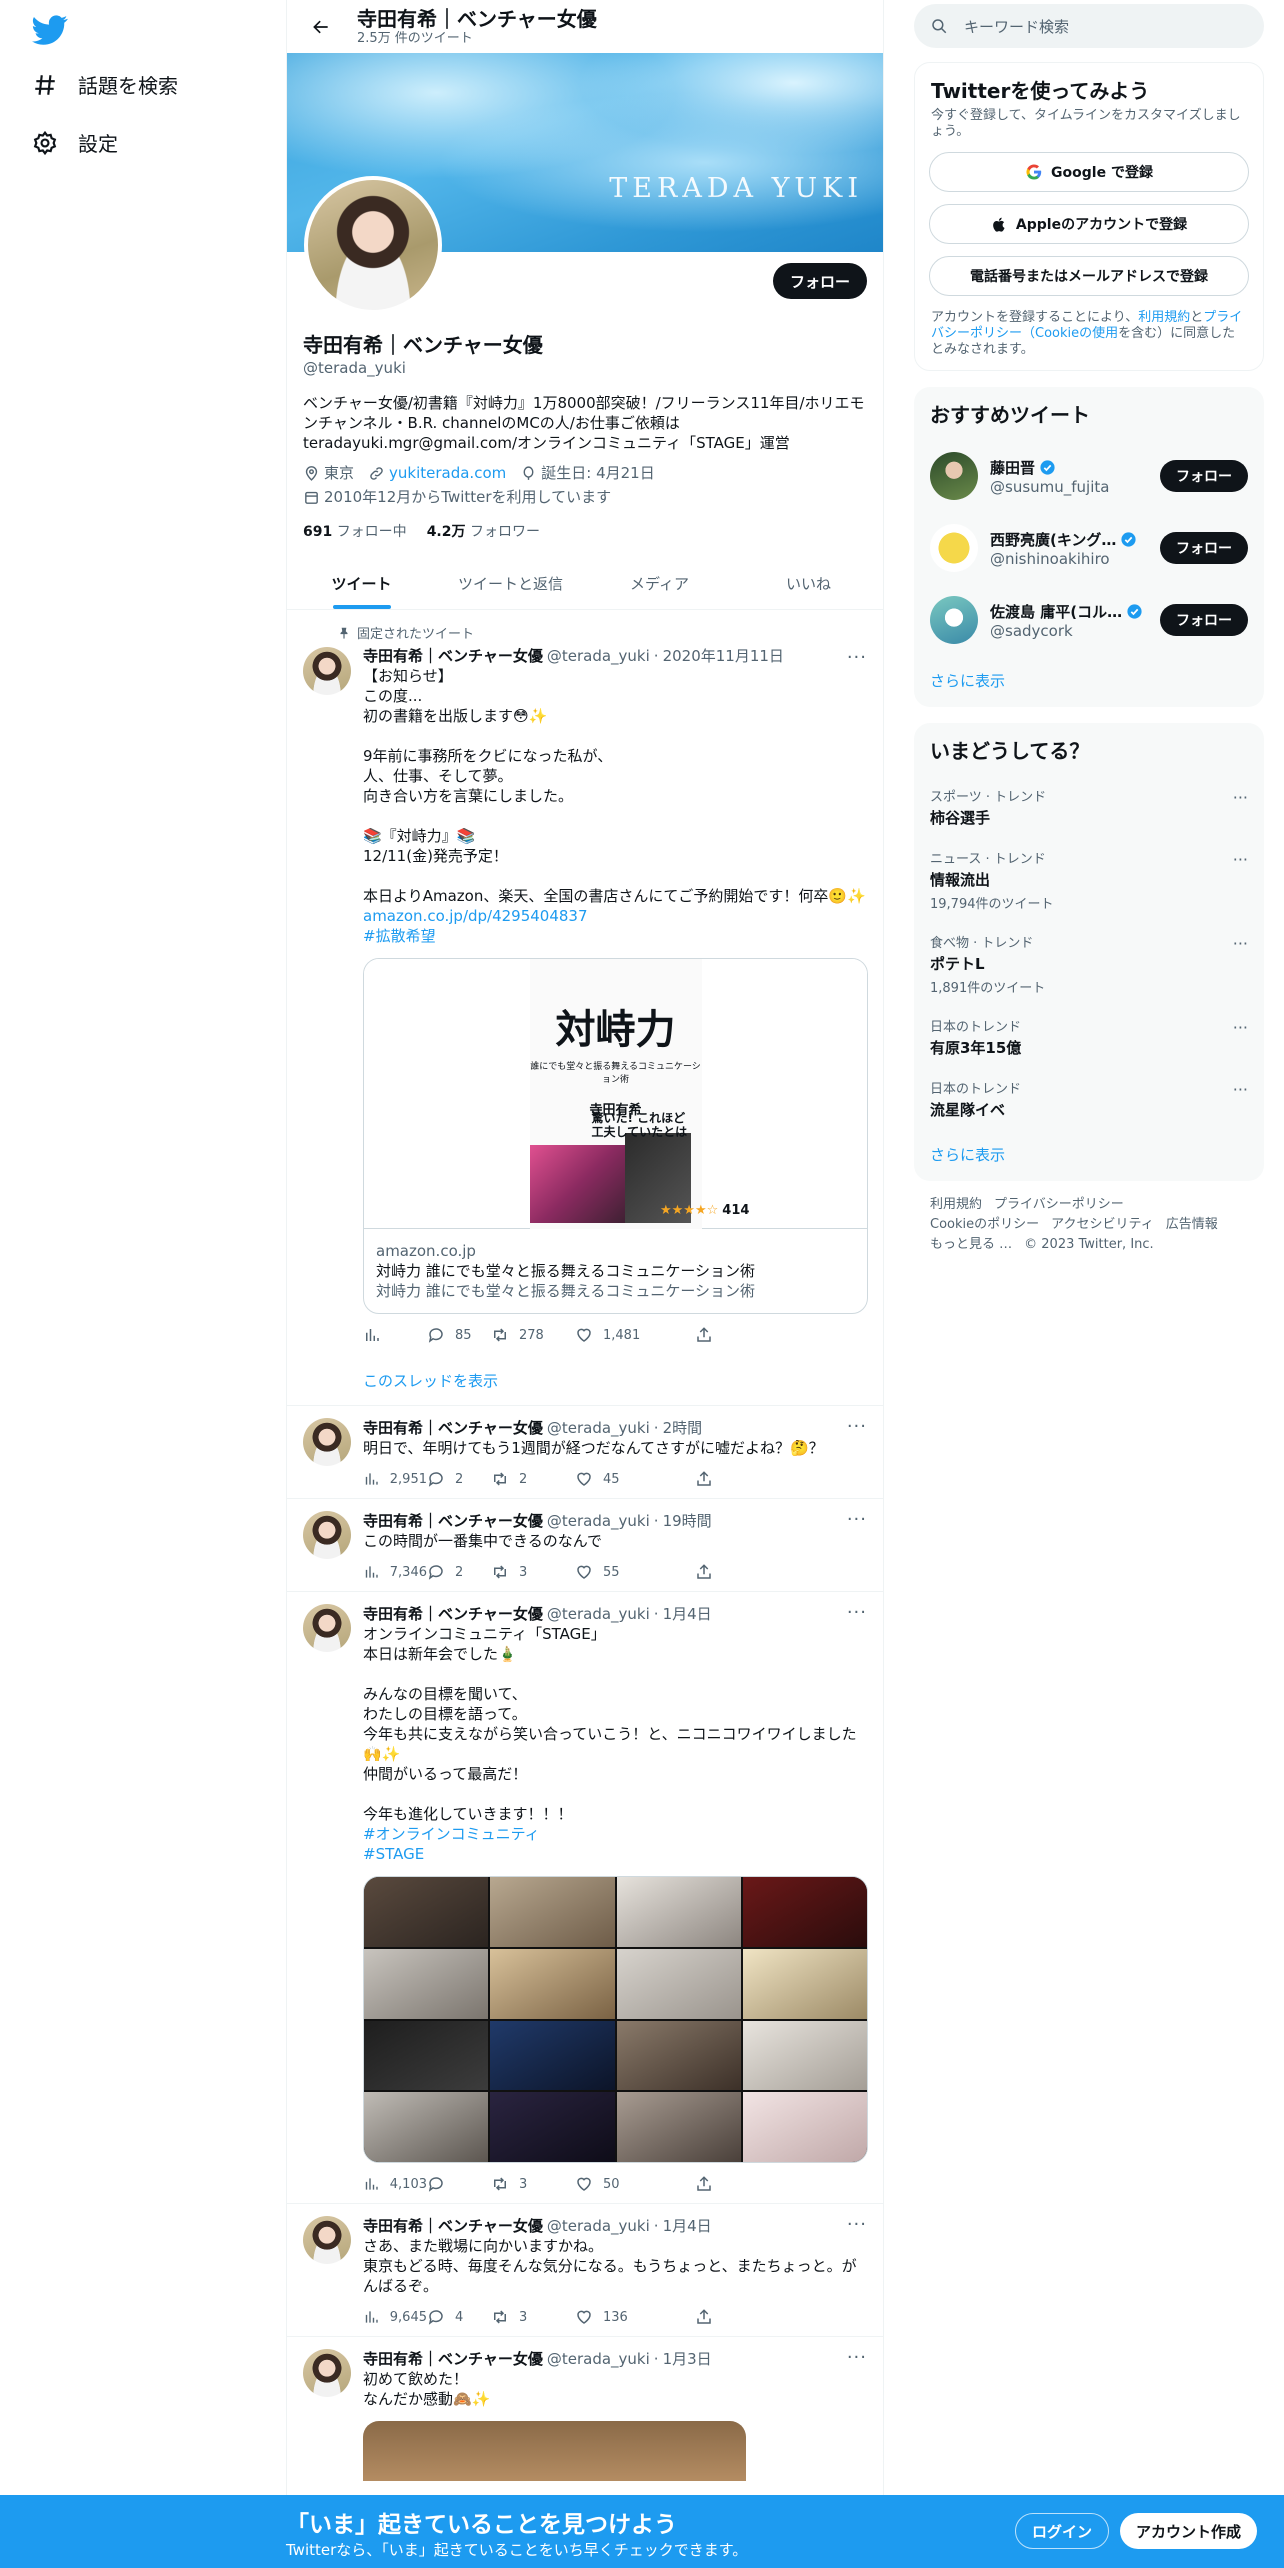 This screenshot has height=2568, width=1284. Describe the element at coordinates (395, 1479) in the screenshot. I see `views-button: 2,951` at that location.